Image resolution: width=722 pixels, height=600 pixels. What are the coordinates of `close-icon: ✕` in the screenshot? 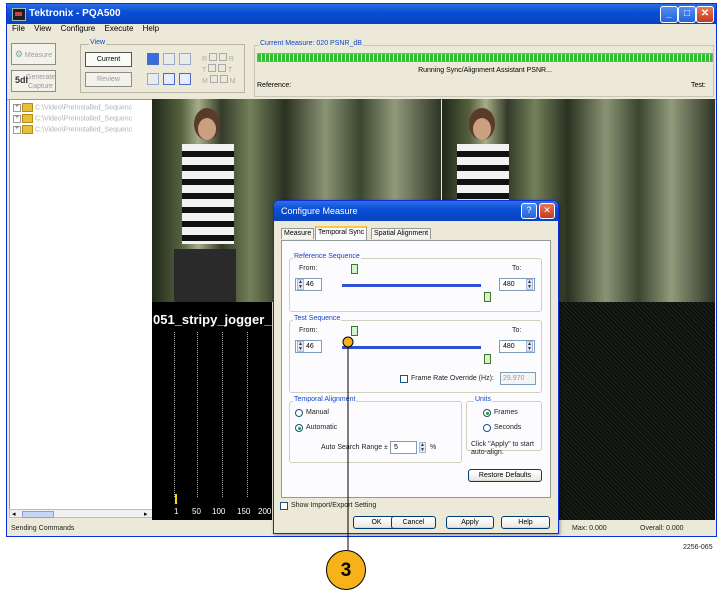 It's located at (705, 14).